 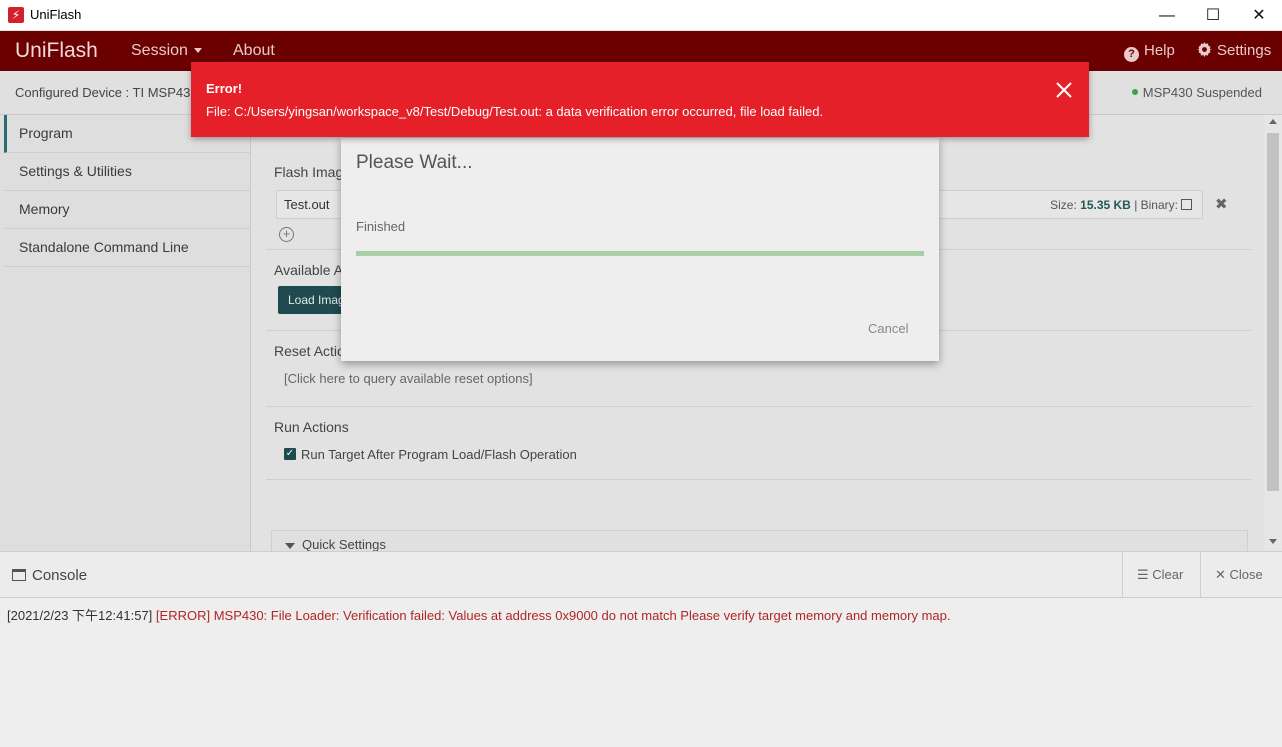 What do you see at coordinates (1259, 15) in the screenshot?
I see `window-close-button: ✕` at bounding box center [1259, 15].